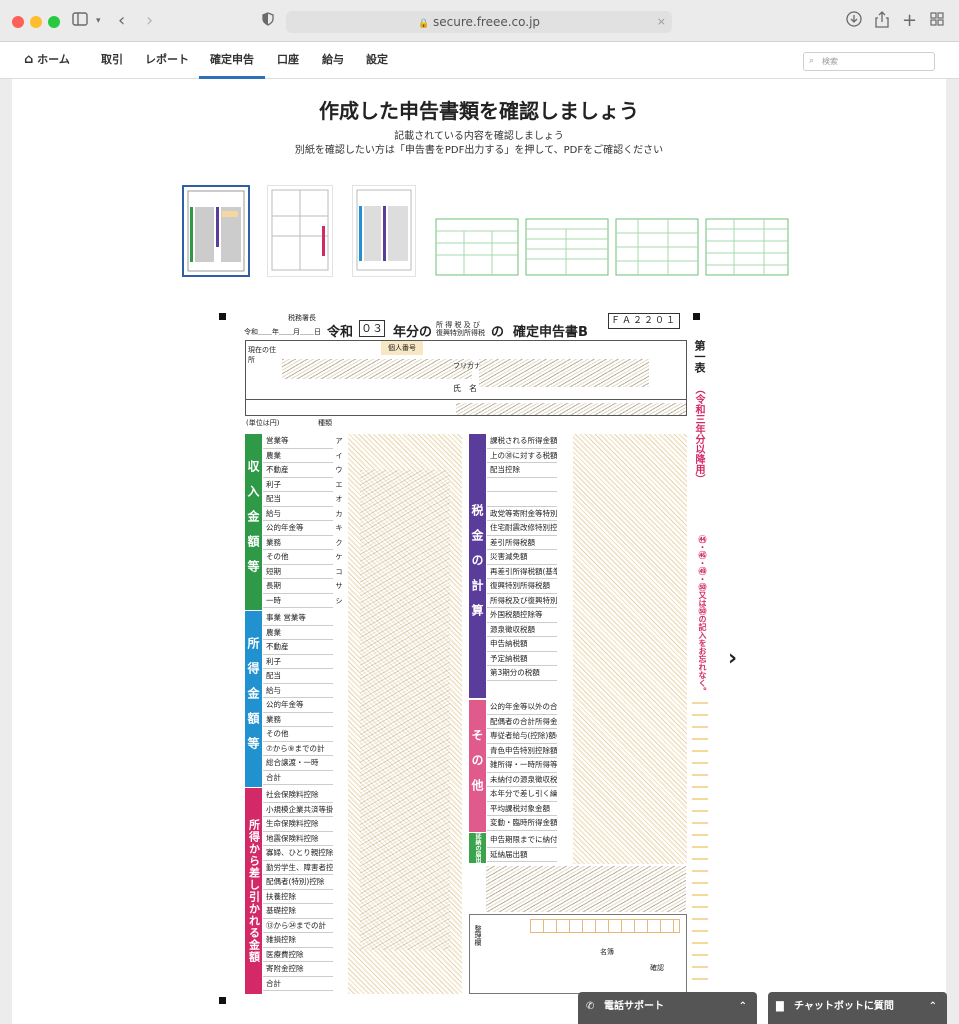 Image resolution: width=959 pixels, height=1024 pixels. Describe the element at coordinates (550, 332) in the screenshot. I see `form-title: 確定申告書B` at that location.